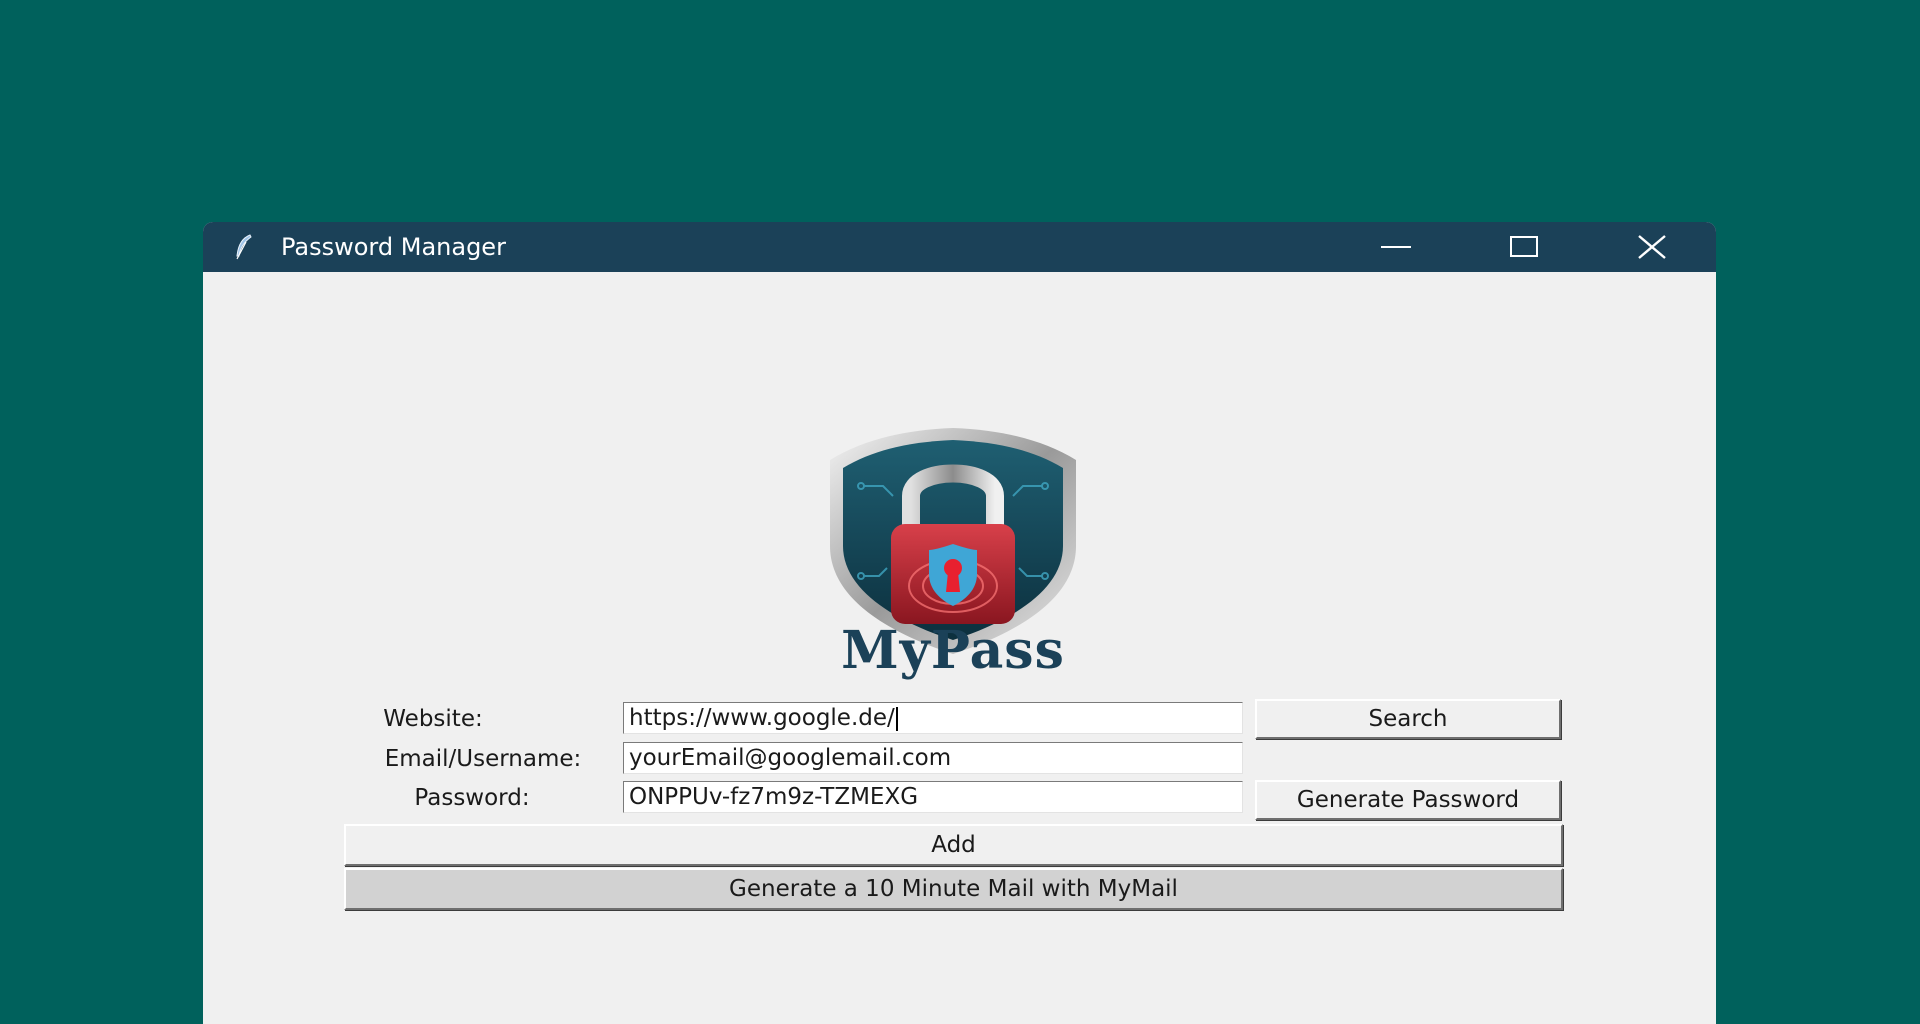 This screenshot has width=1920, height=1024. What do you see at coordinates (1408, 719) in the screenshot?
I see `search-button: Search` at bounding box center [1408, 719].